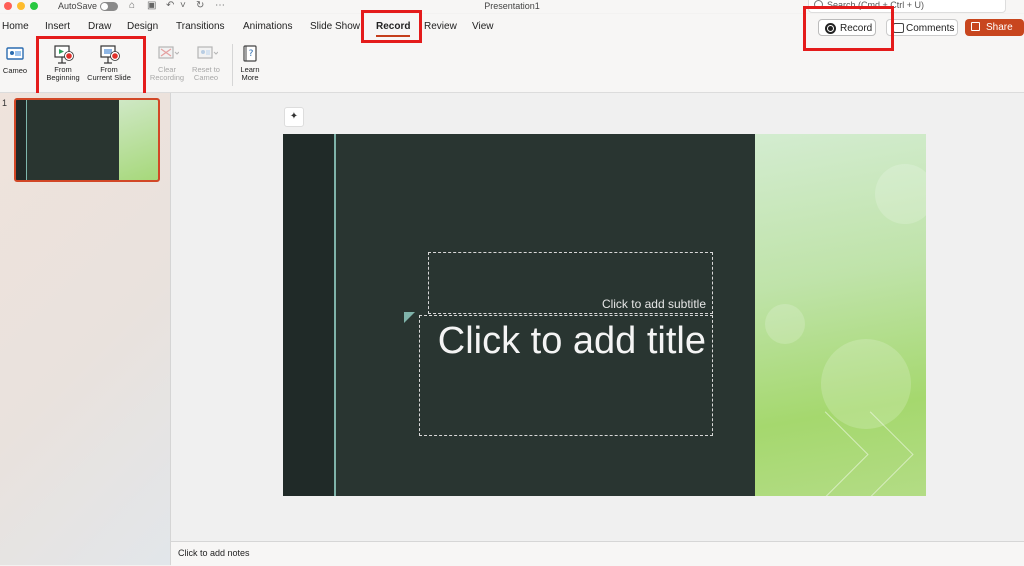 The height and width of the screenshot is (566, 1024). I want to click on learn-more-label-2: More, so click(250, 77).